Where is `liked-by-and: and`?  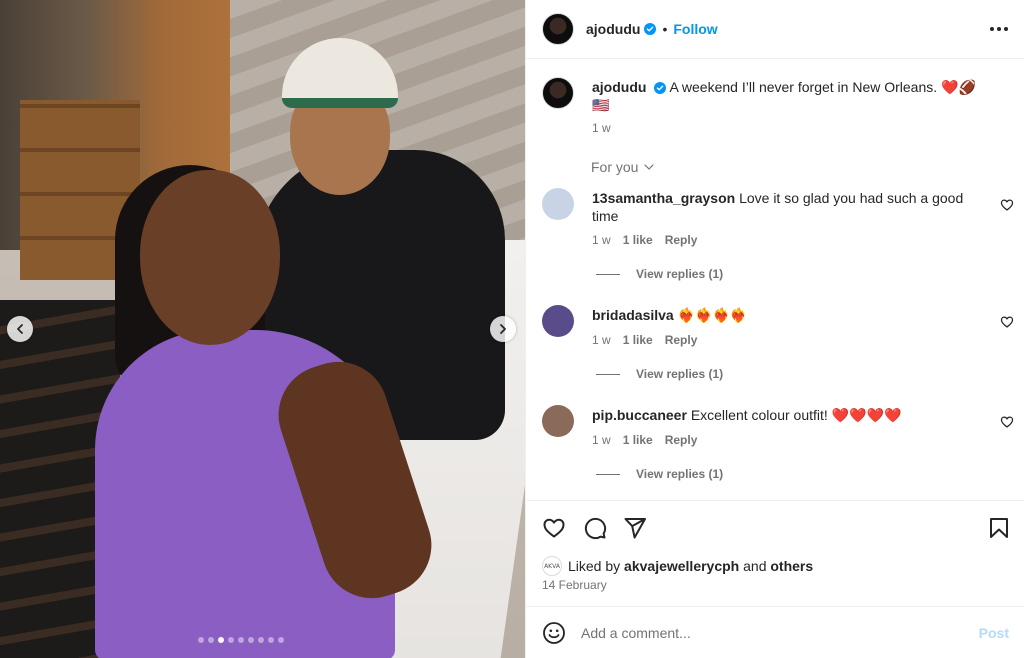
liked-by-and: and is located at coordinates (755, 566).